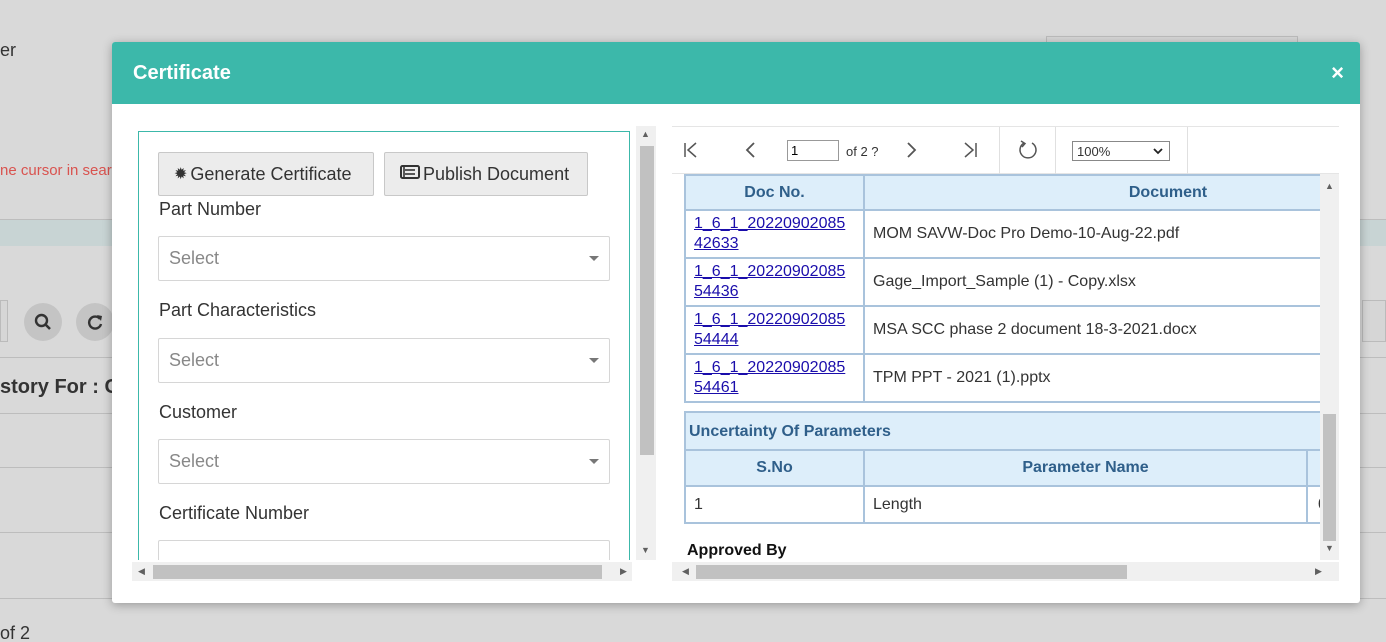 This screenshot has width=1386, height=642. I want to click on refresh-icon, so click(95, 322).